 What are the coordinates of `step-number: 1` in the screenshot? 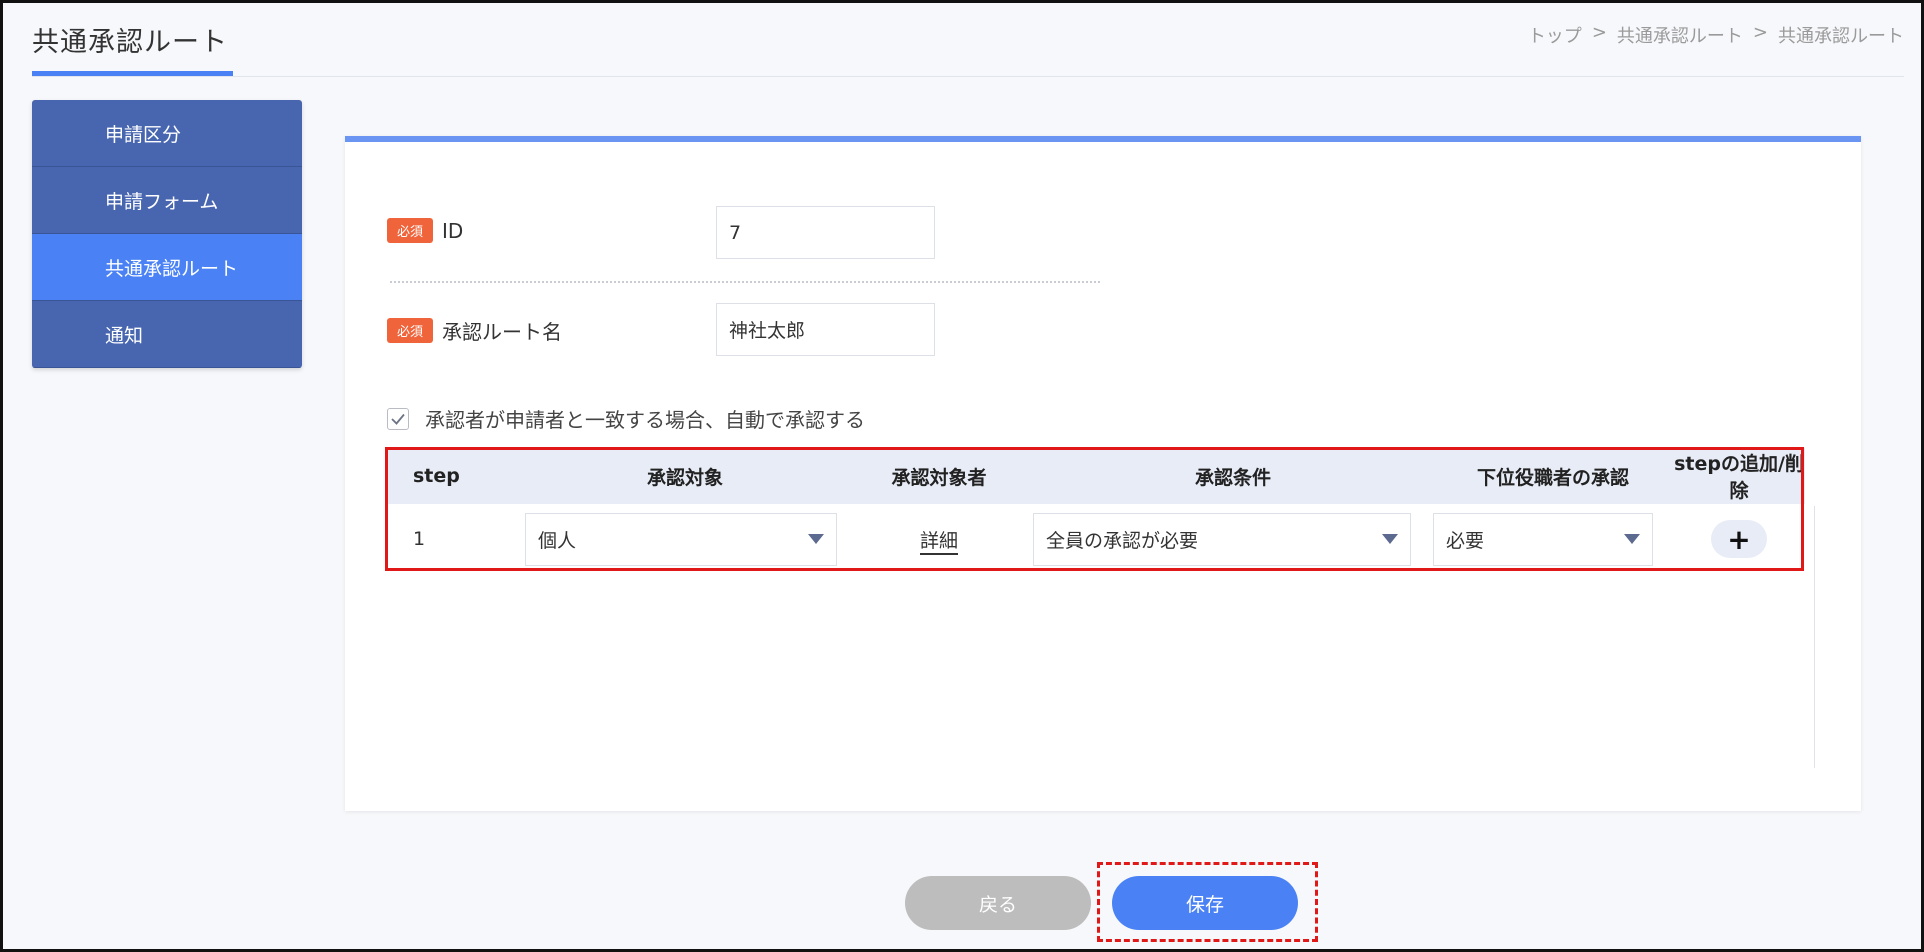 It's located at (419, 539).